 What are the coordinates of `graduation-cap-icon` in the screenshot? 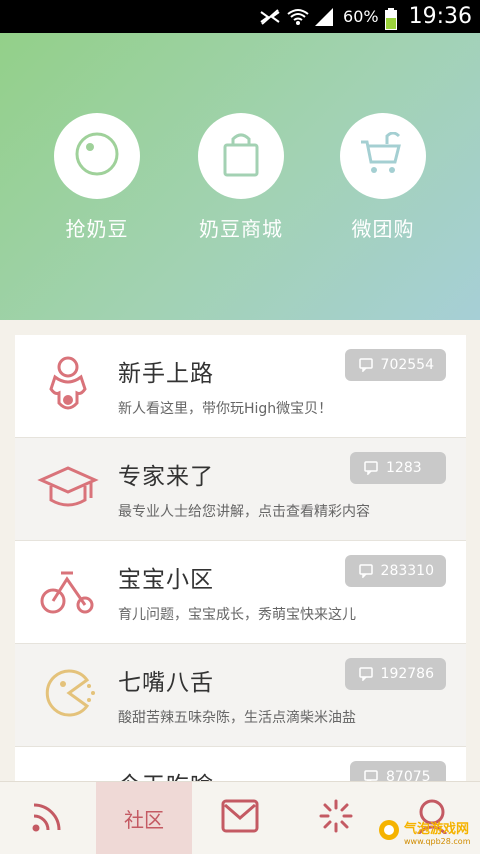 It's located at (68, 487).